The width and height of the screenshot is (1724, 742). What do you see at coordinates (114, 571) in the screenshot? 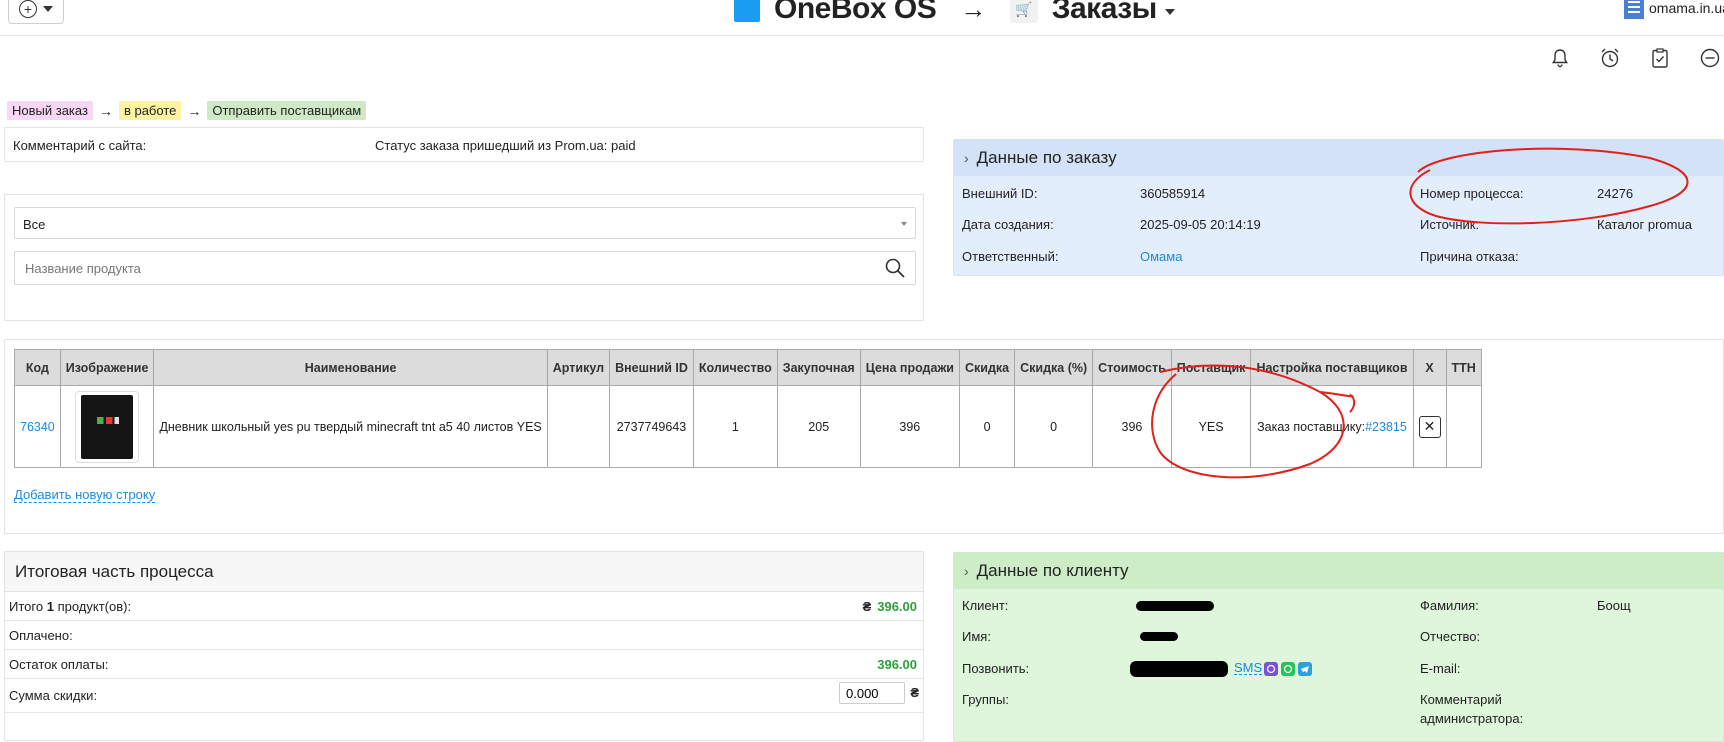
I see `summary-title: Итоговая часть процесса` at bounding box center [114, 571].